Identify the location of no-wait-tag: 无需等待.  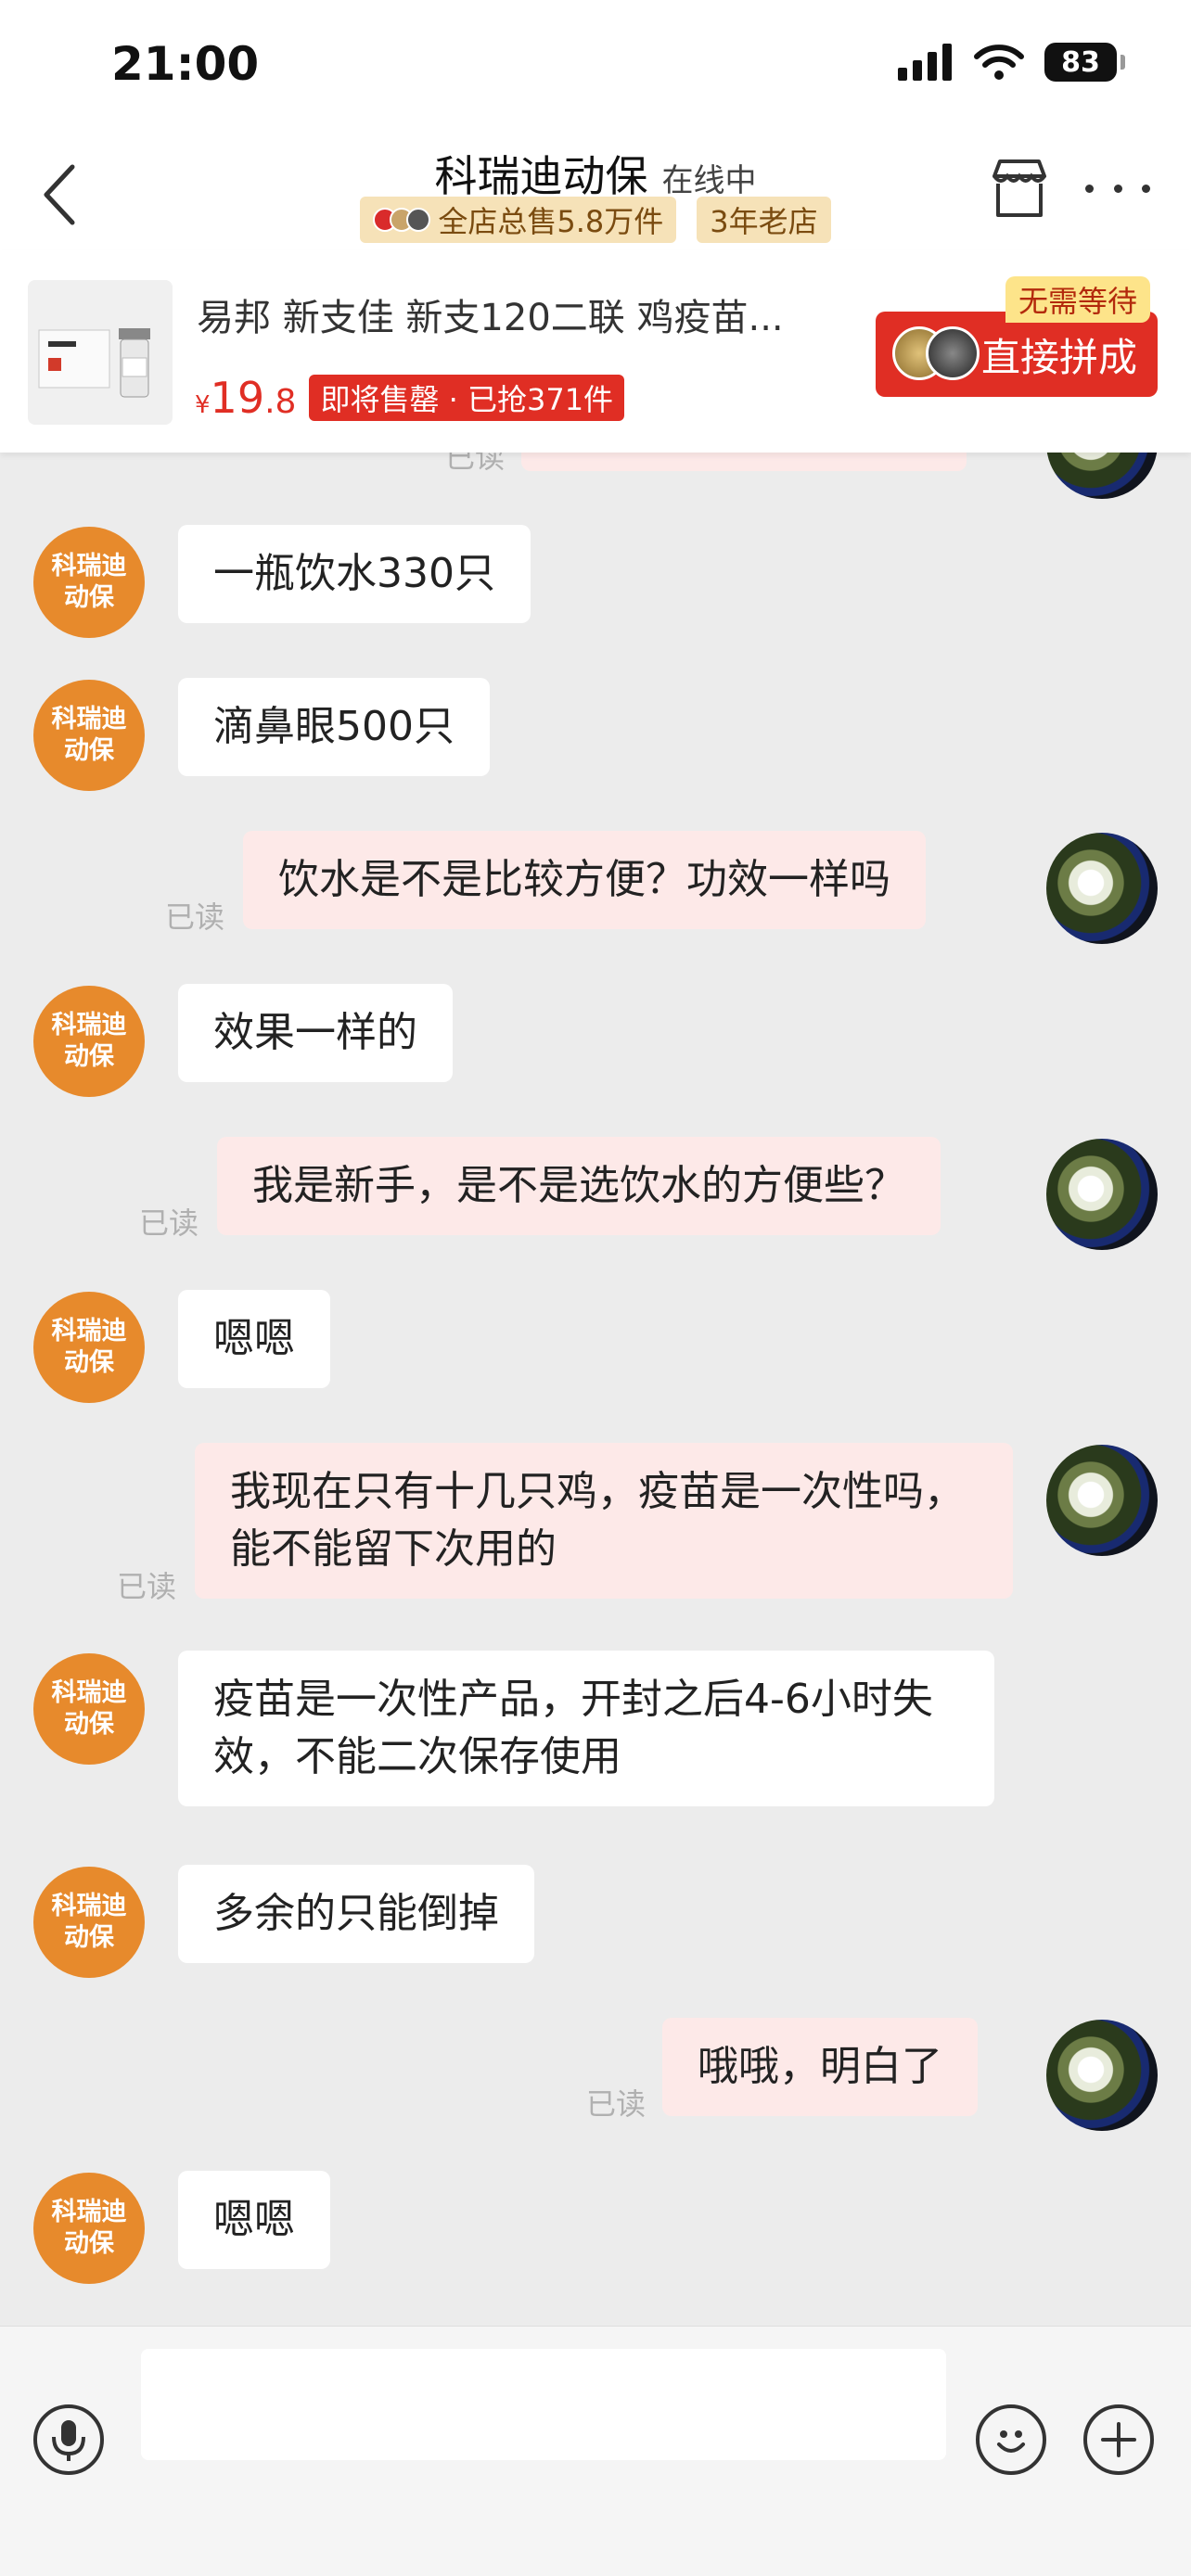
(1078, 299).